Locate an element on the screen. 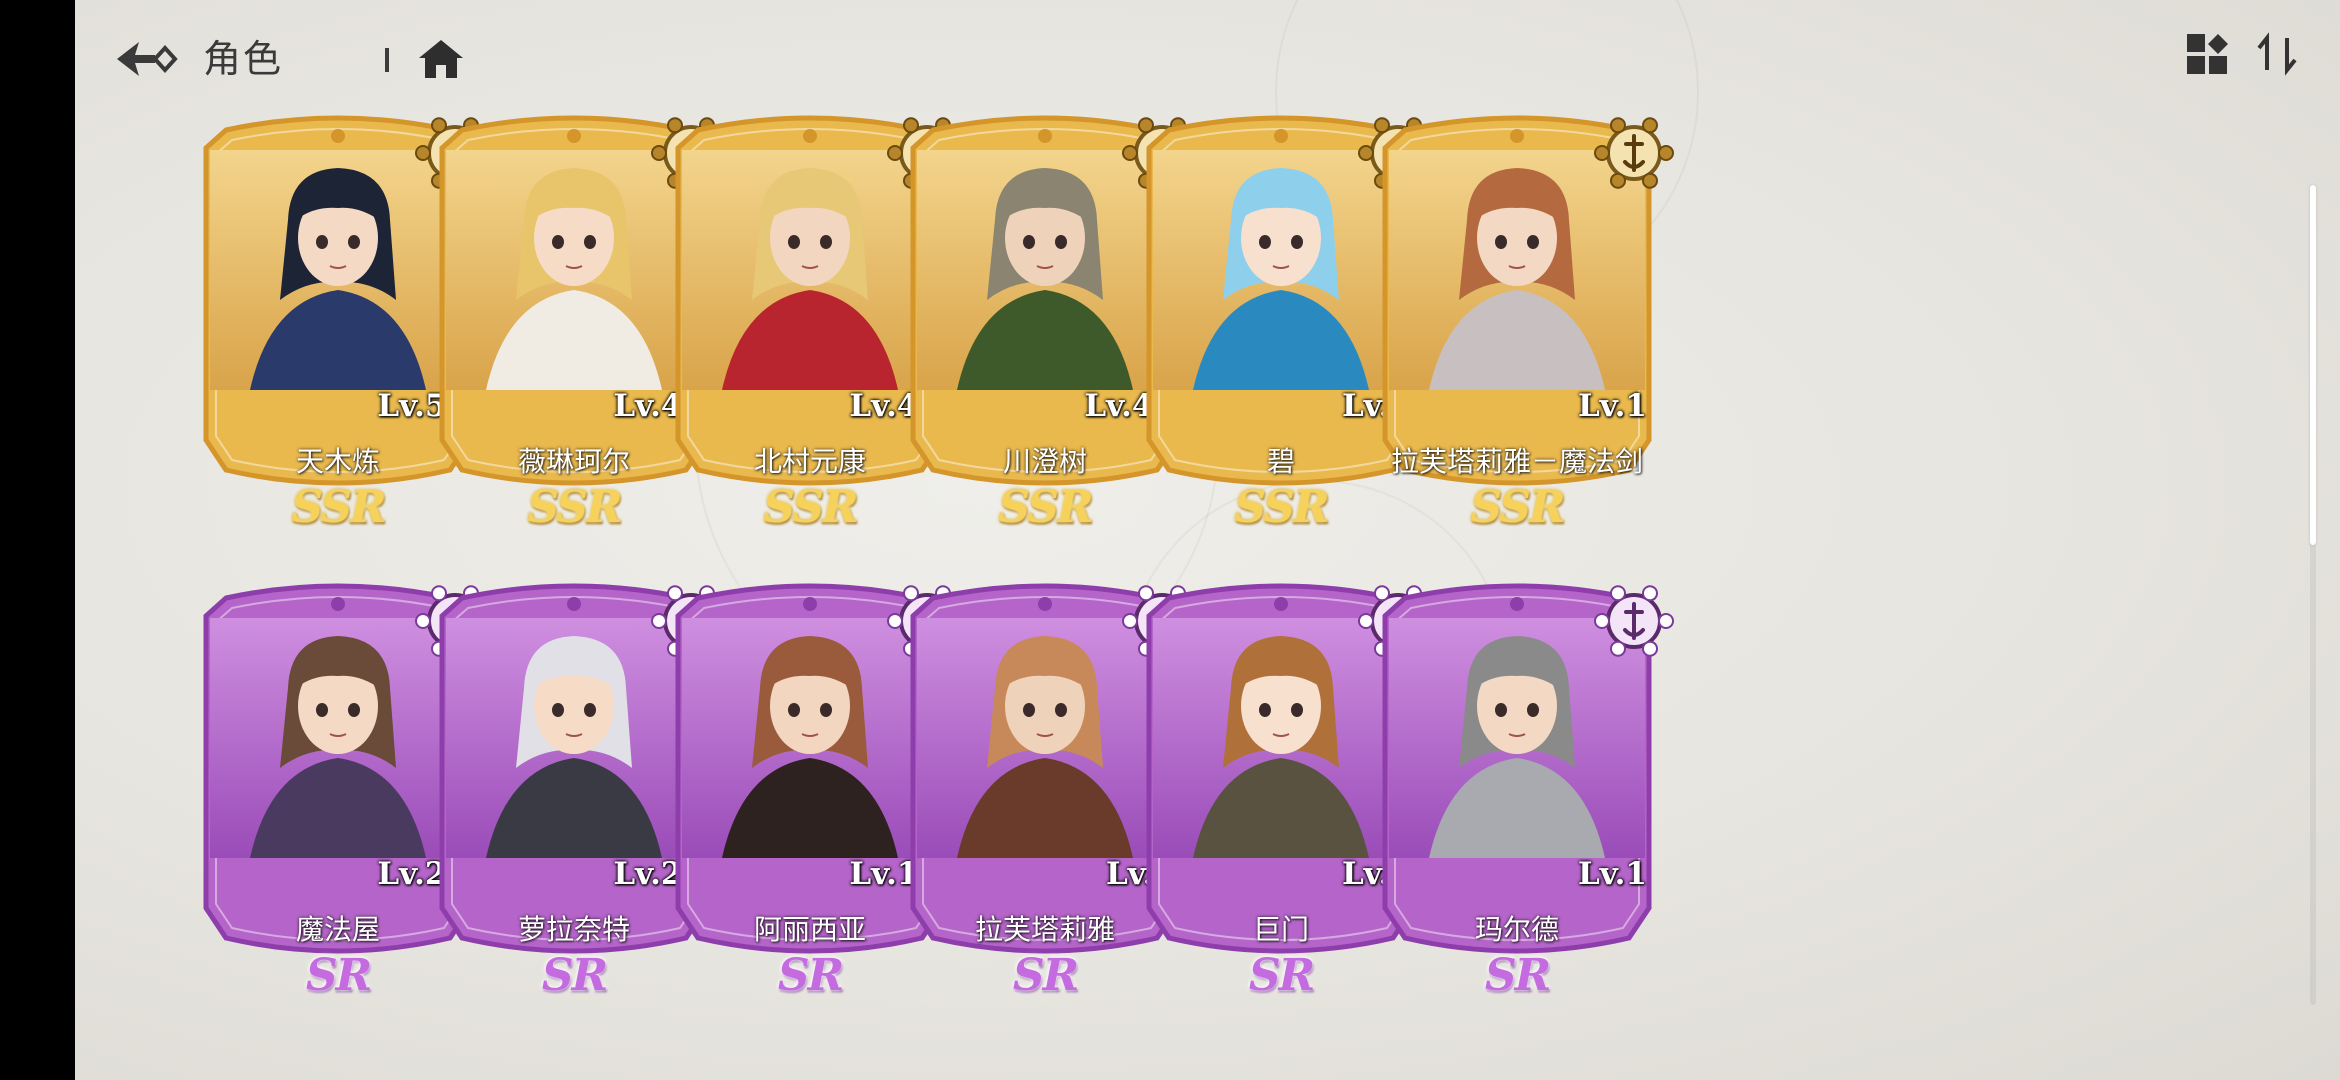 Image resolution: width=2340 pixels, height=1080 pixels. view-toggle-button is located at coordinates (2208, 55).